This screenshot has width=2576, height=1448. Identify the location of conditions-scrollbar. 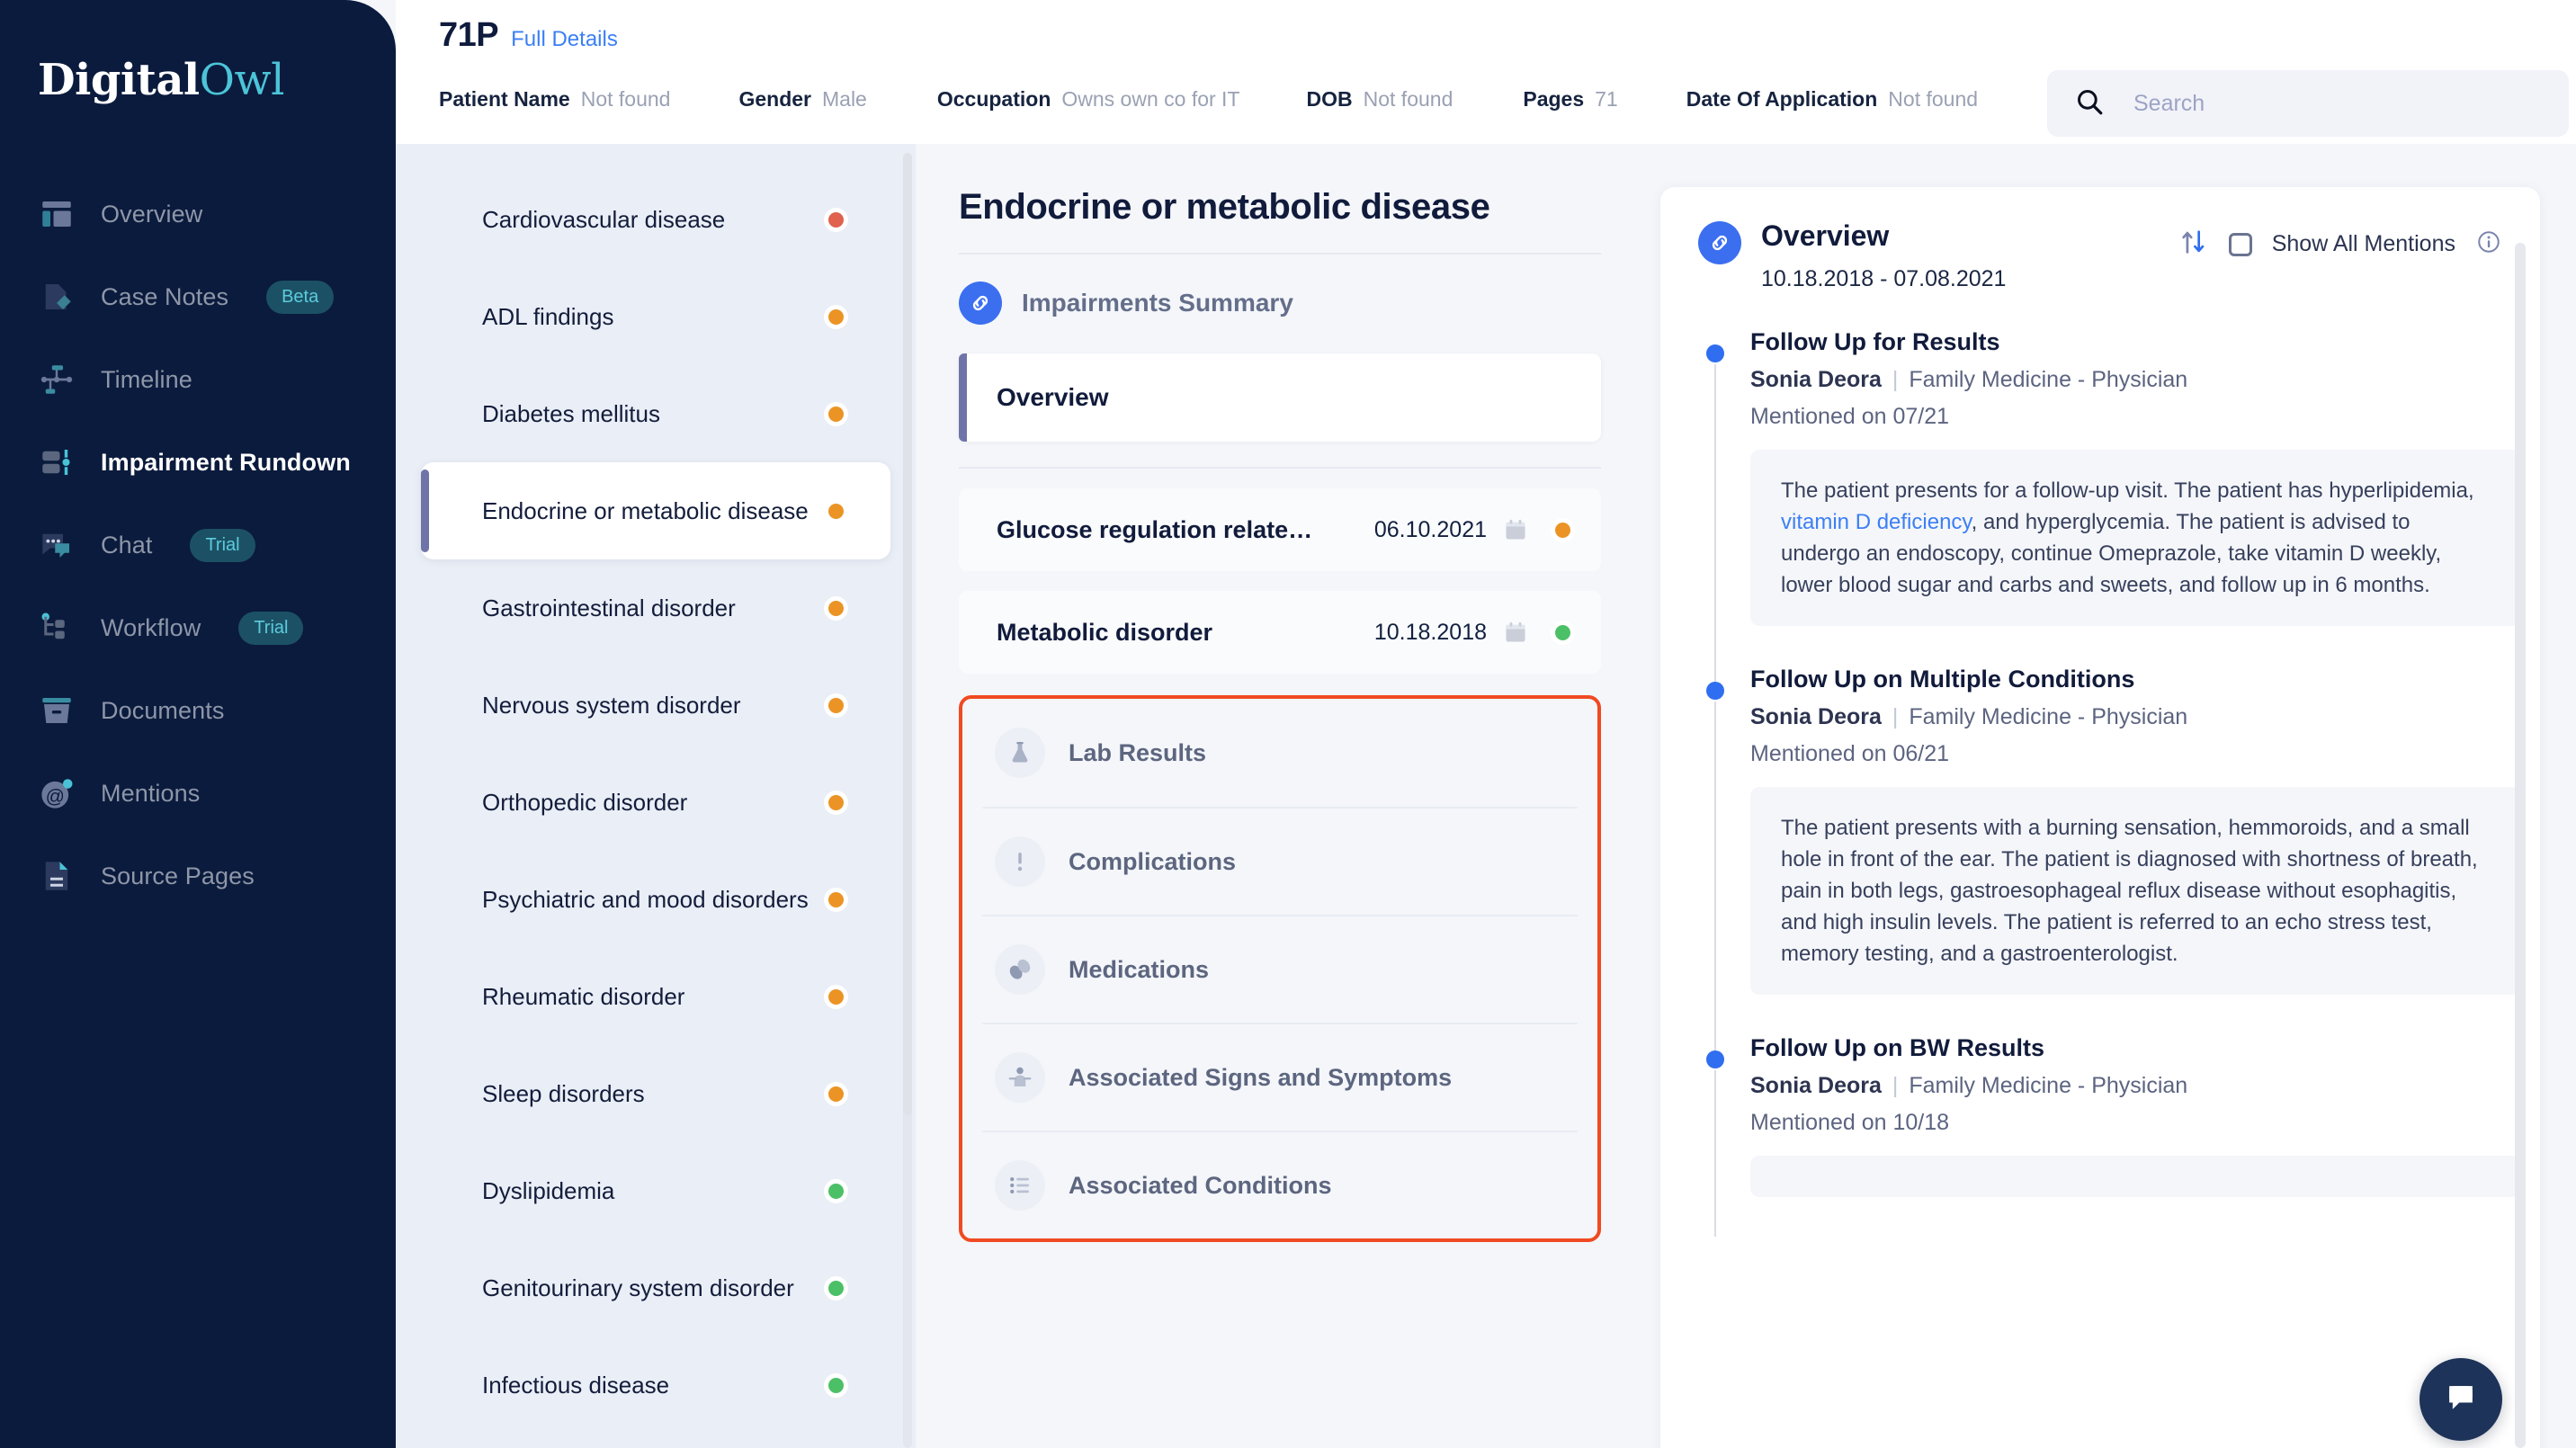
(907, 800).